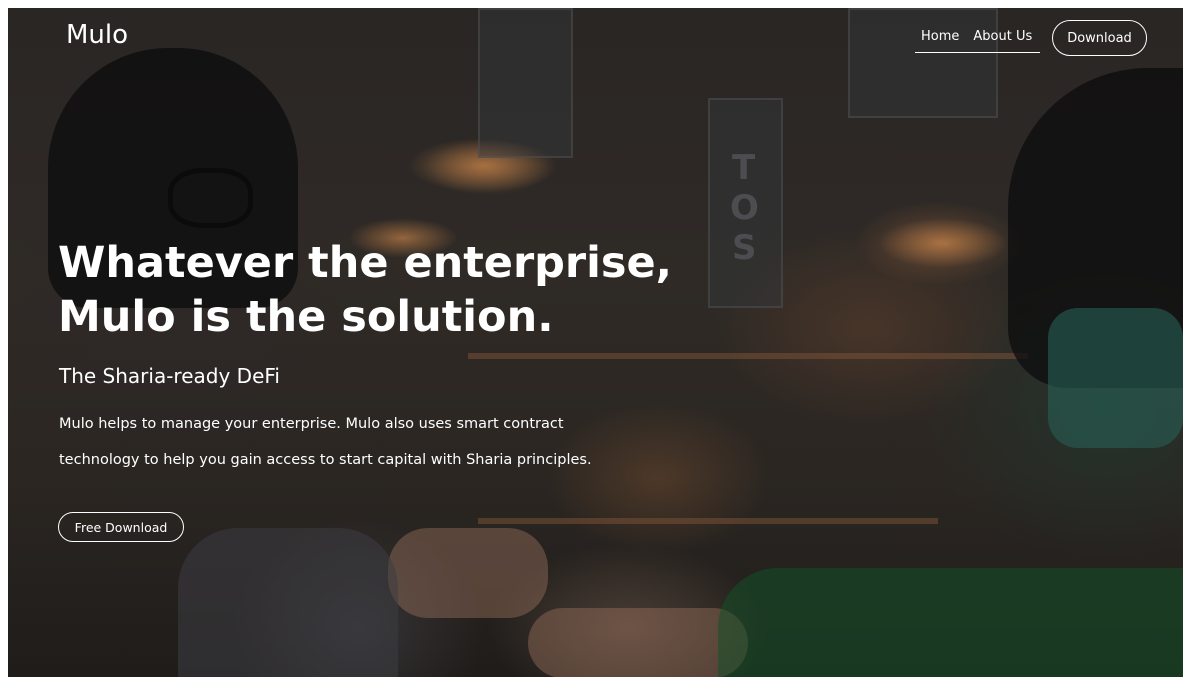  I want to click on nav-link-home: Home, so click(940, 36).